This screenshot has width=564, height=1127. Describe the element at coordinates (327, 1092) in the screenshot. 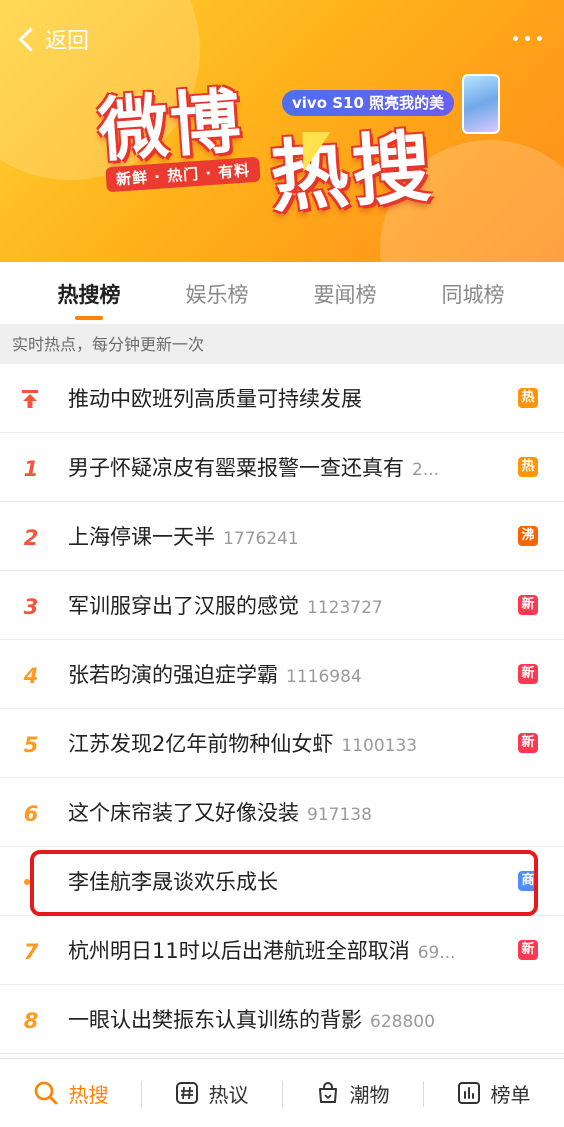

I see `shopping-bag-icon` at that location.